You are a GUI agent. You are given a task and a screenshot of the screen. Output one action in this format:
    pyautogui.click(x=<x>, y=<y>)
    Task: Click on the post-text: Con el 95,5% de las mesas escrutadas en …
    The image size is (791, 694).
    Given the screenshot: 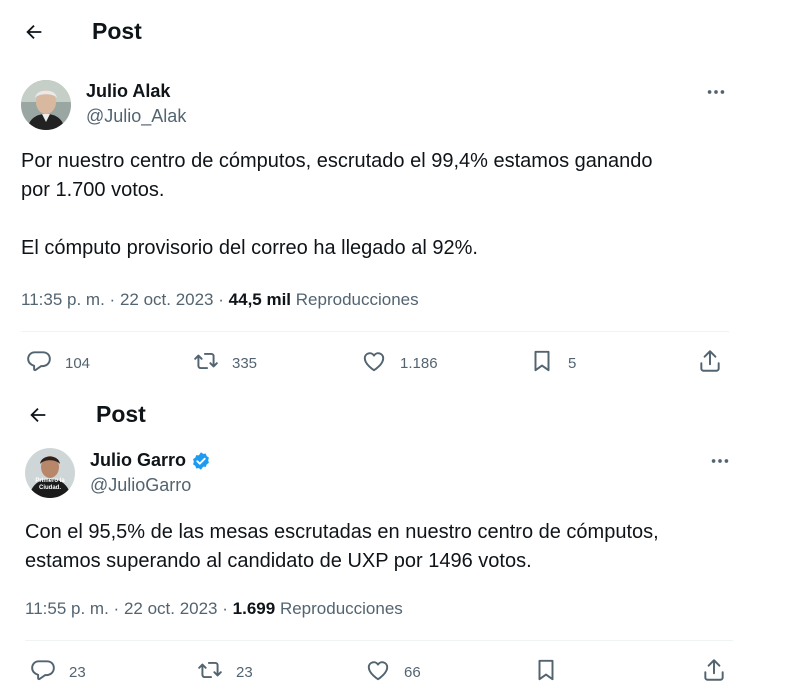 What is the action you would take?
    pyautogui.click(x=342, y=546)
    